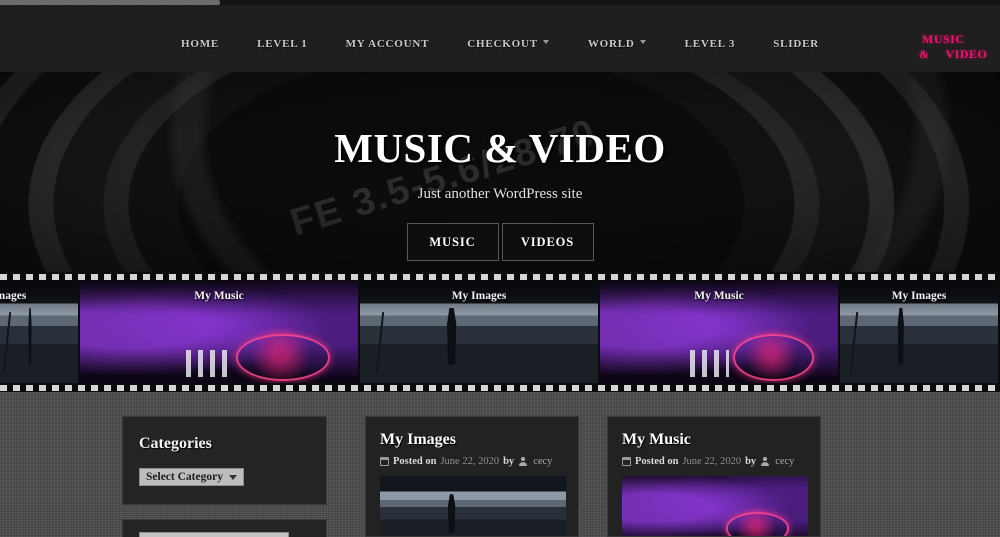 The height and width of the screenshot is (537, 1000). I want to click on nav-item-label: MY ACCOUNT, so click(387, 44).